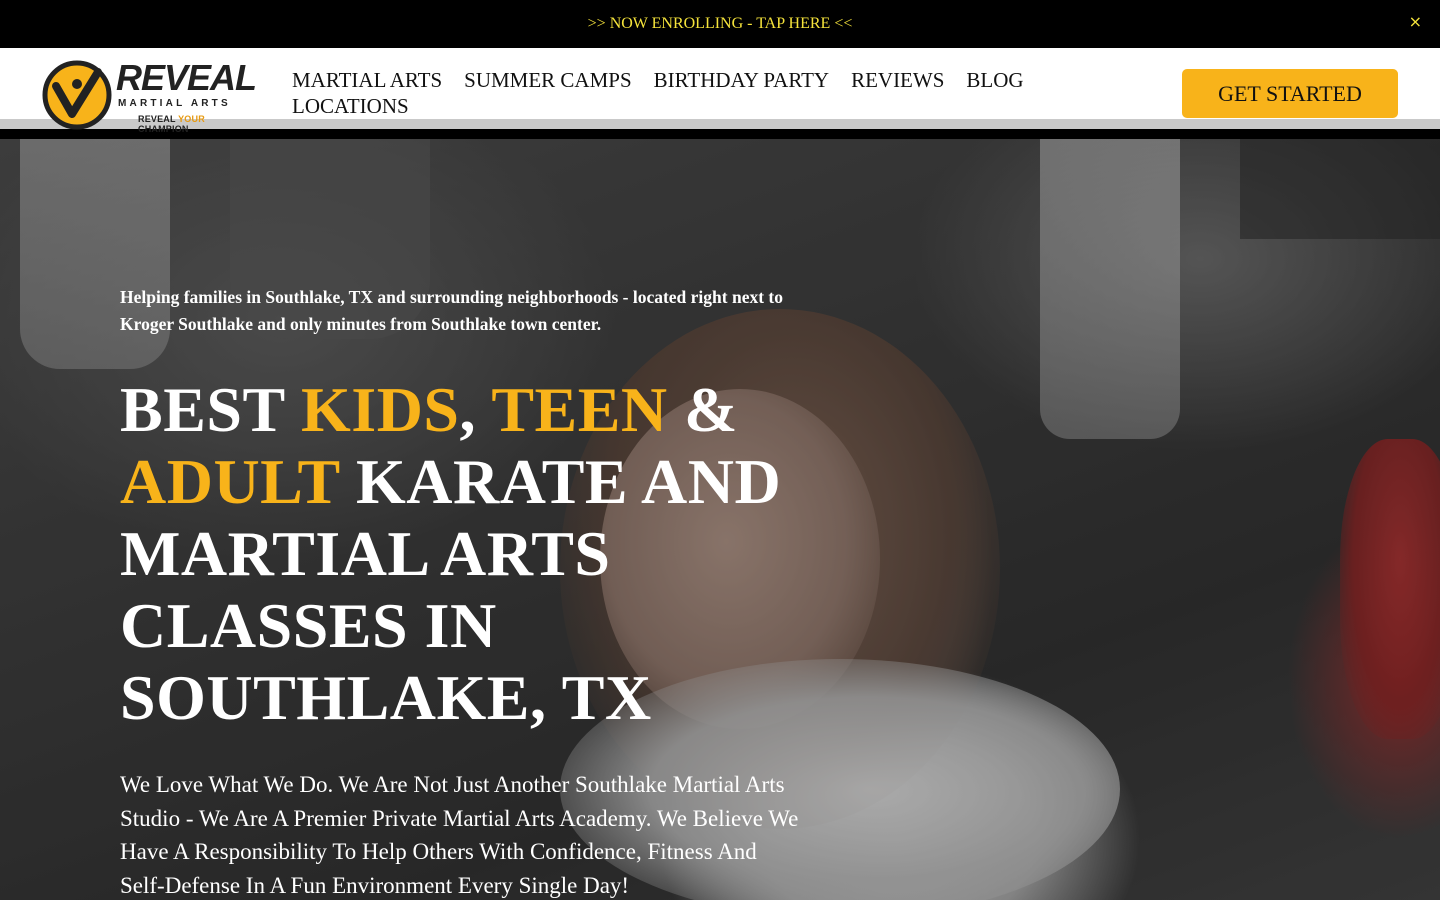  I want to click on announcement-bar: >> NOW ENROLLING - TAP HERE << ×, so click(720, 24).